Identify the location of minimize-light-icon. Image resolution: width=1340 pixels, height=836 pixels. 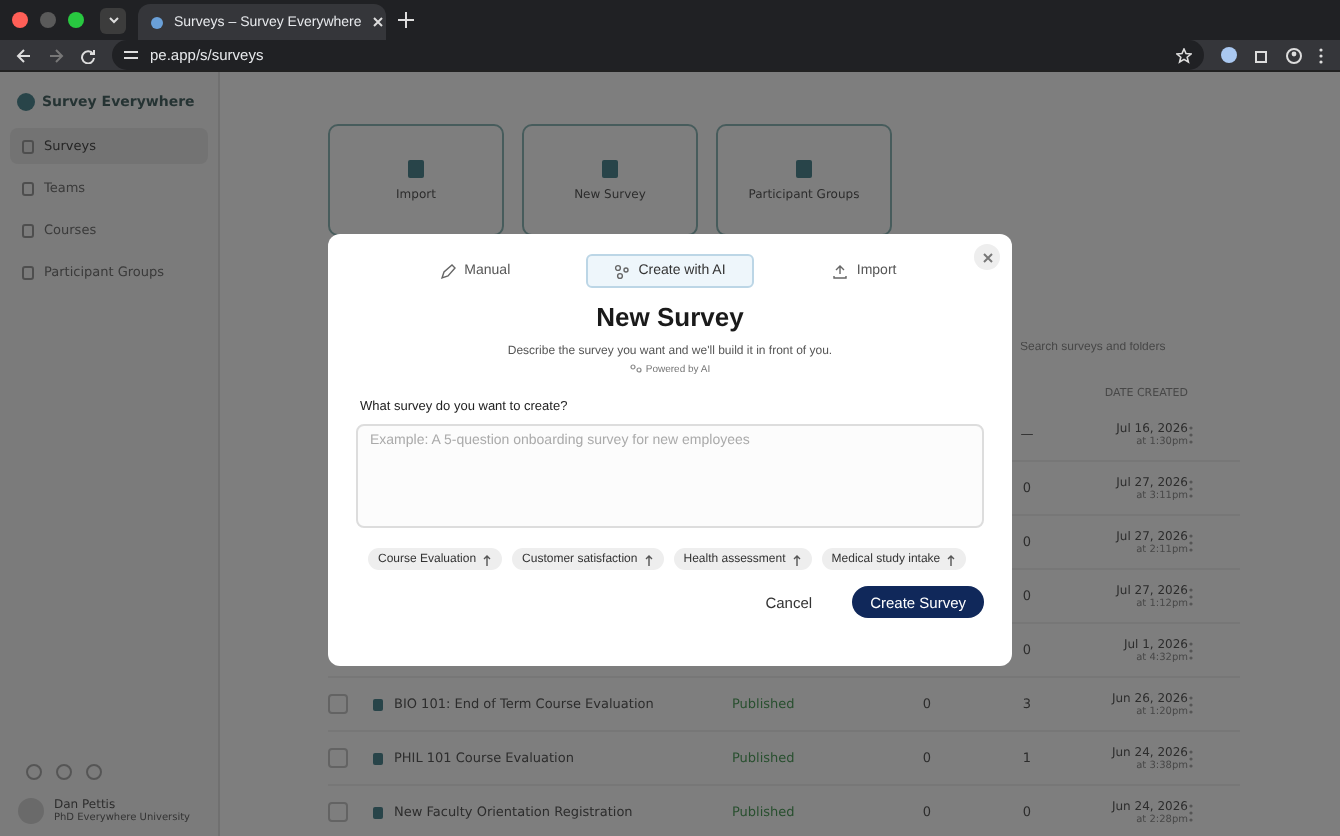
(48, 20).